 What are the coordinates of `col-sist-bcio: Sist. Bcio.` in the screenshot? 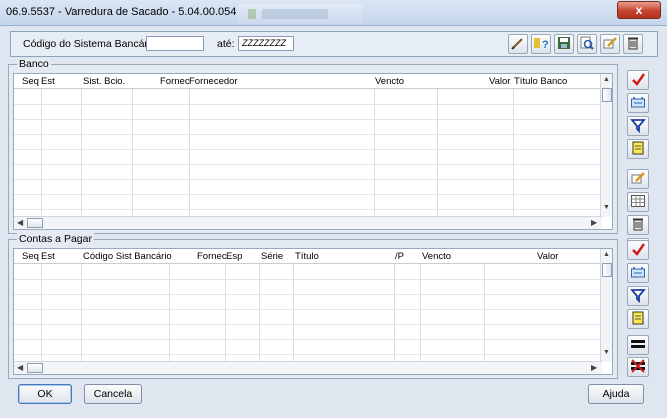 It's located at (104, 81).